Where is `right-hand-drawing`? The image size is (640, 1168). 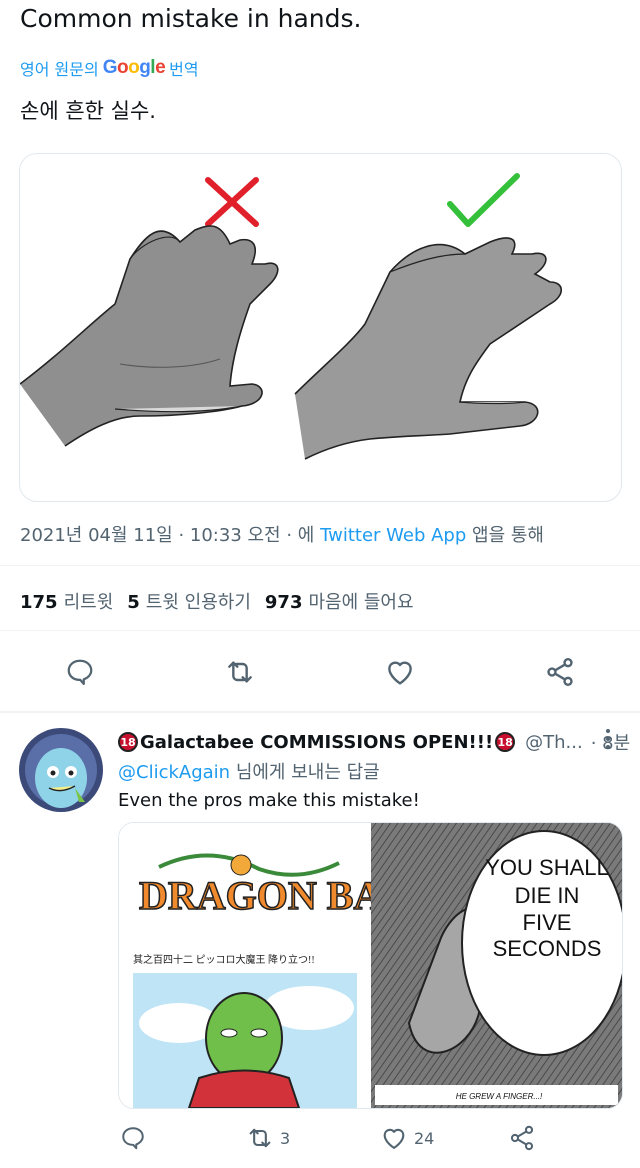 right-hand-drawing is located at coordinates (428, 348).